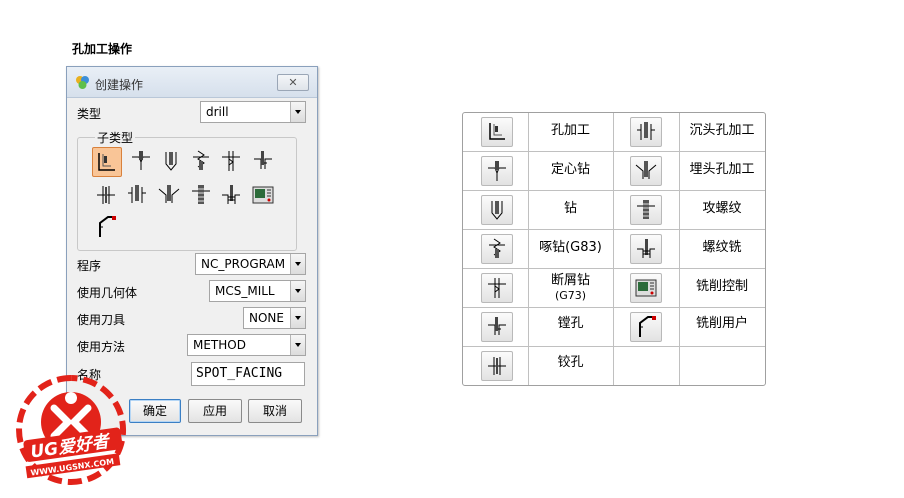 Image resolution: width=904 pixels, height=498 pixels. Describe the element at coordinates (89, 266) in the screenshot. I see `program-label: 程序` at that location.